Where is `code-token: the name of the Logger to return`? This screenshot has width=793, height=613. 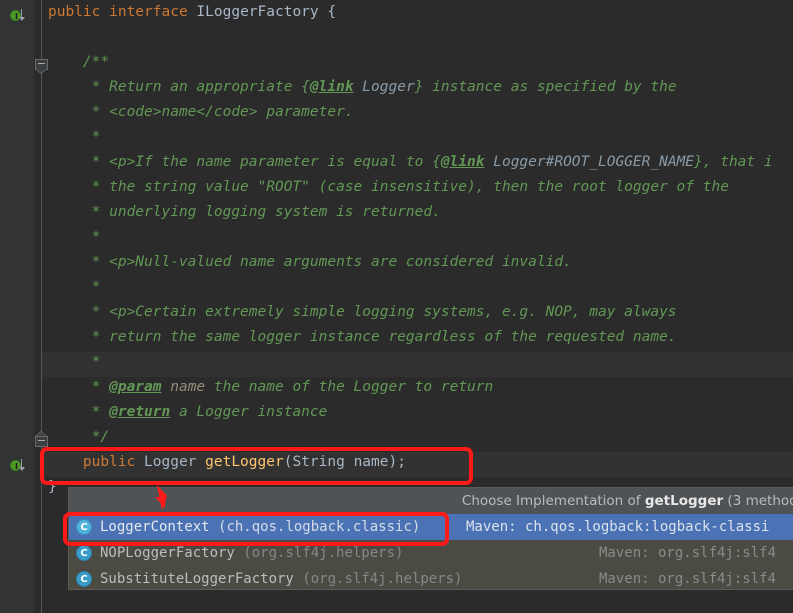 code-token: the name of the Logger to return is located at coordinates (349, 387).